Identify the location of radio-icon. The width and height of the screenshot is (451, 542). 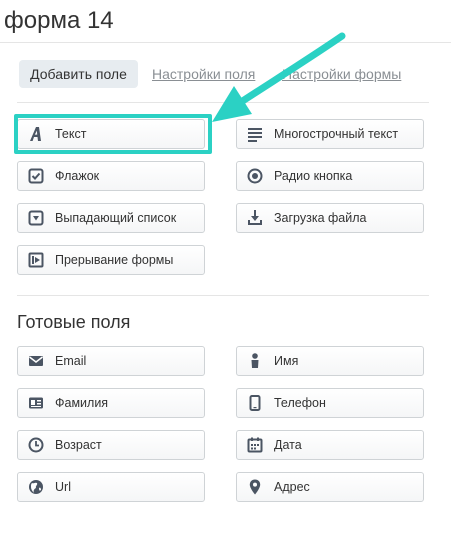
(255, 176).